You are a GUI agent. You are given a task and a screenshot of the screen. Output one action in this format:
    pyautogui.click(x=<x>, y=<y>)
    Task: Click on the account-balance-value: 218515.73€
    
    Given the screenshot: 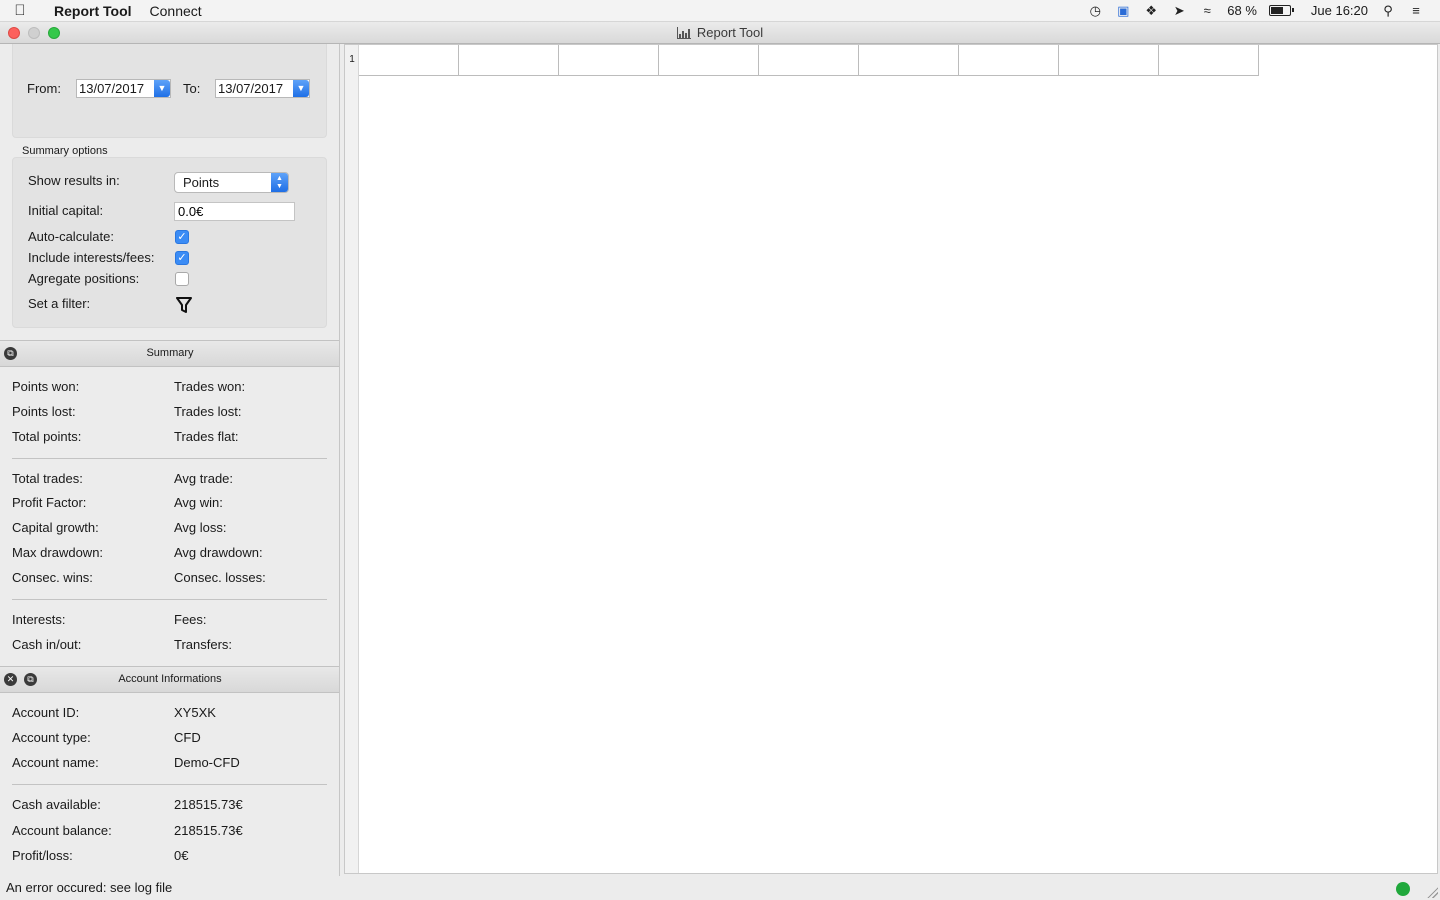 What is the action you would take?
    pyautogui.click(x=208, y=830)
    